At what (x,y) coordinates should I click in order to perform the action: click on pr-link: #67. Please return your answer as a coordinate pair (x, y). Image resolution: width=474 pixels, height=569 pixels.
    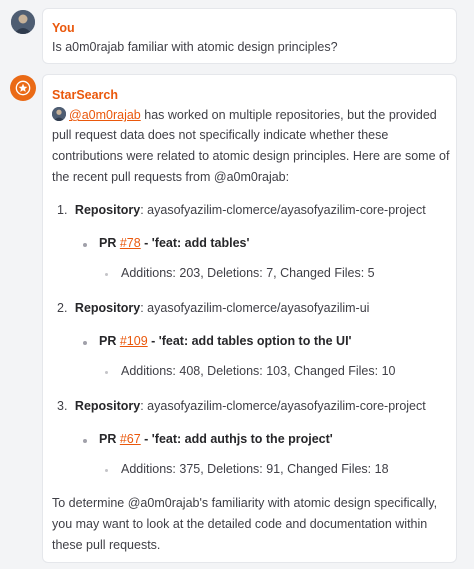
    Looking at the image, I should click on (130, 439).